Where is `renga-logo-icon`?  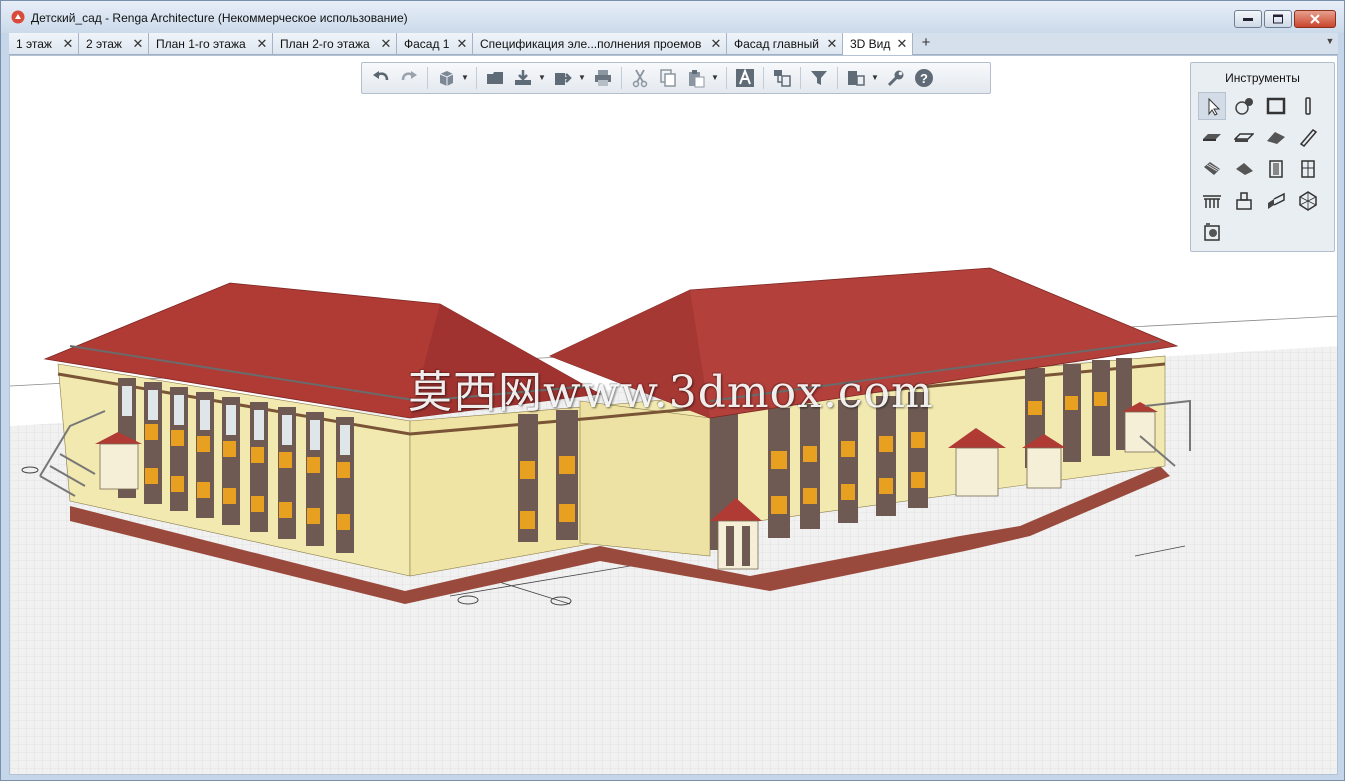 renga-logo-icon is located at coordinates (18, 17).